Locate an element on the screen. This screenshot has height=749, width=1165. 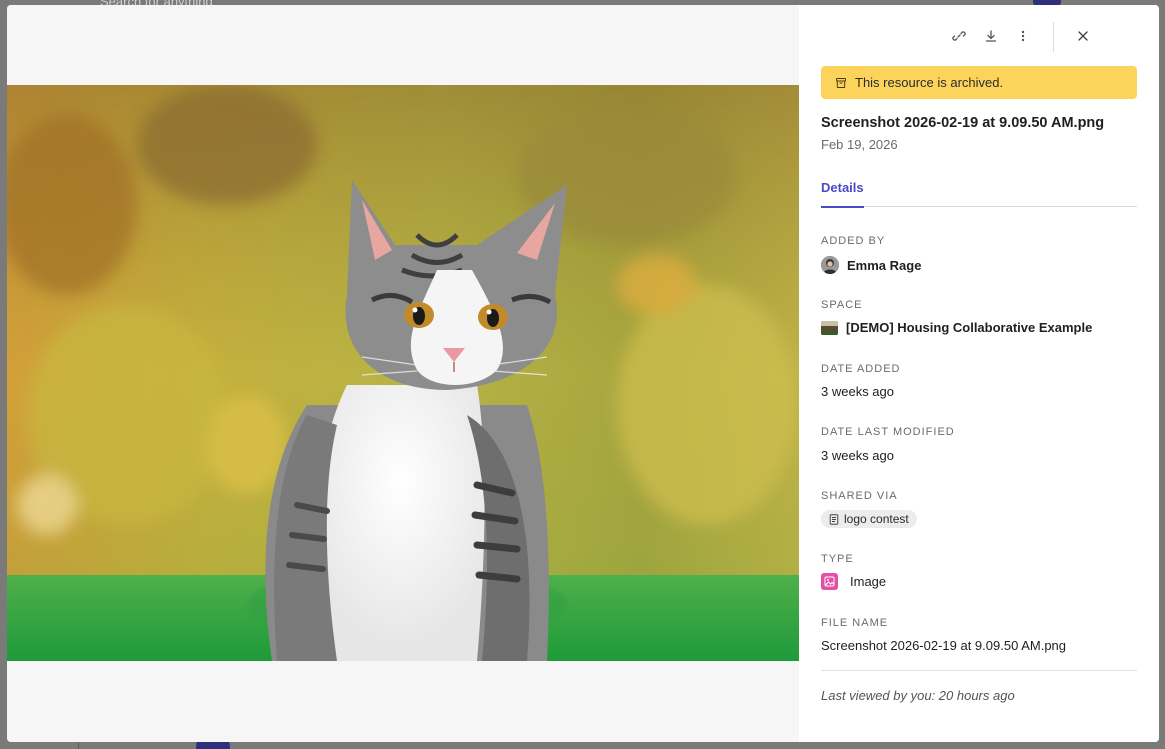
shared-via-value: logo contest is located at coordinates (869, 519).